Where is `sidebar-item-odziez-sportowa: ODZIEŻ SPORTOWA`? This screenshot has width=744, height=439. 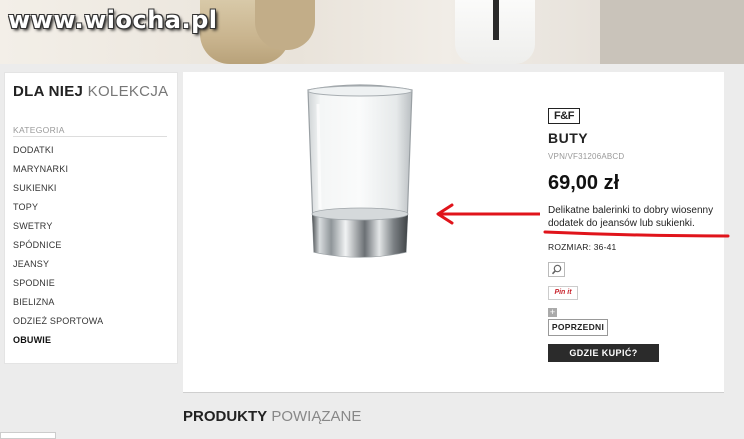
sidebar-item-odziez-sportowa: ODZIEŻ SPORTOWA is located at coordinates (58, 325).